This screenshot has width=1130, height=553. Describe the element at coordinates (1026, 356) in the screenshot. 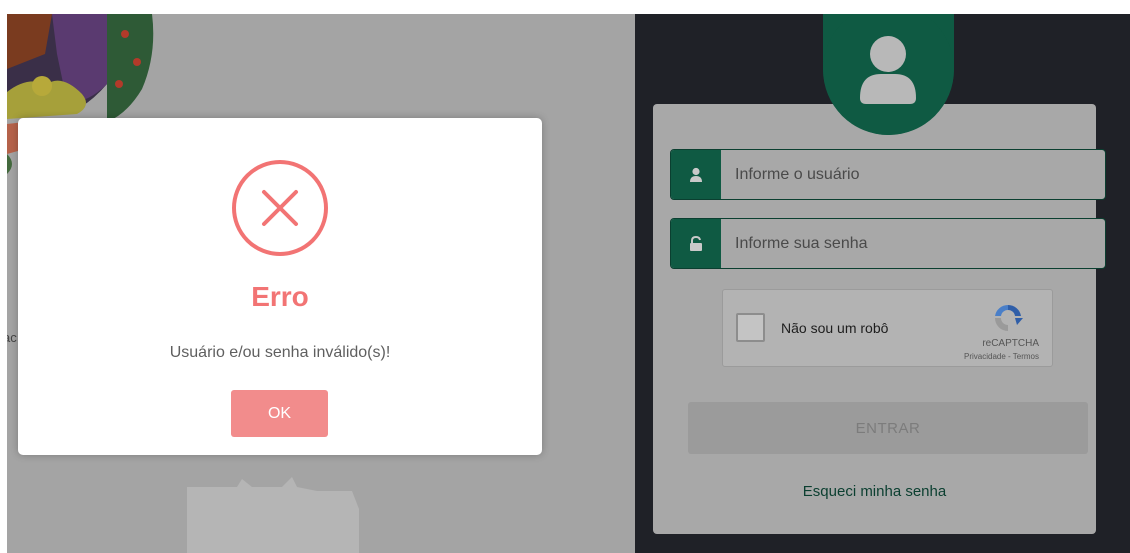

I see `recaptcha-terms-link: Termos` at that location.